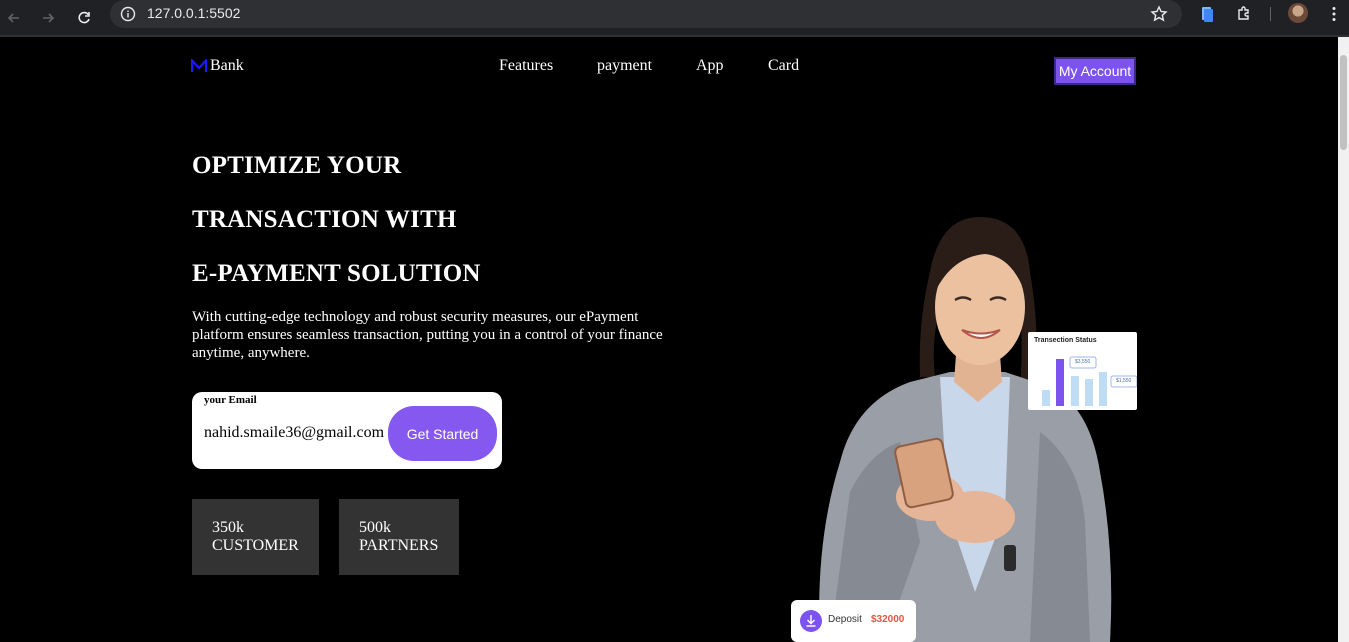 Image resolution: width=1349 pixels, height=642 pixels. I want to click on download-icon, so click(811, 621).